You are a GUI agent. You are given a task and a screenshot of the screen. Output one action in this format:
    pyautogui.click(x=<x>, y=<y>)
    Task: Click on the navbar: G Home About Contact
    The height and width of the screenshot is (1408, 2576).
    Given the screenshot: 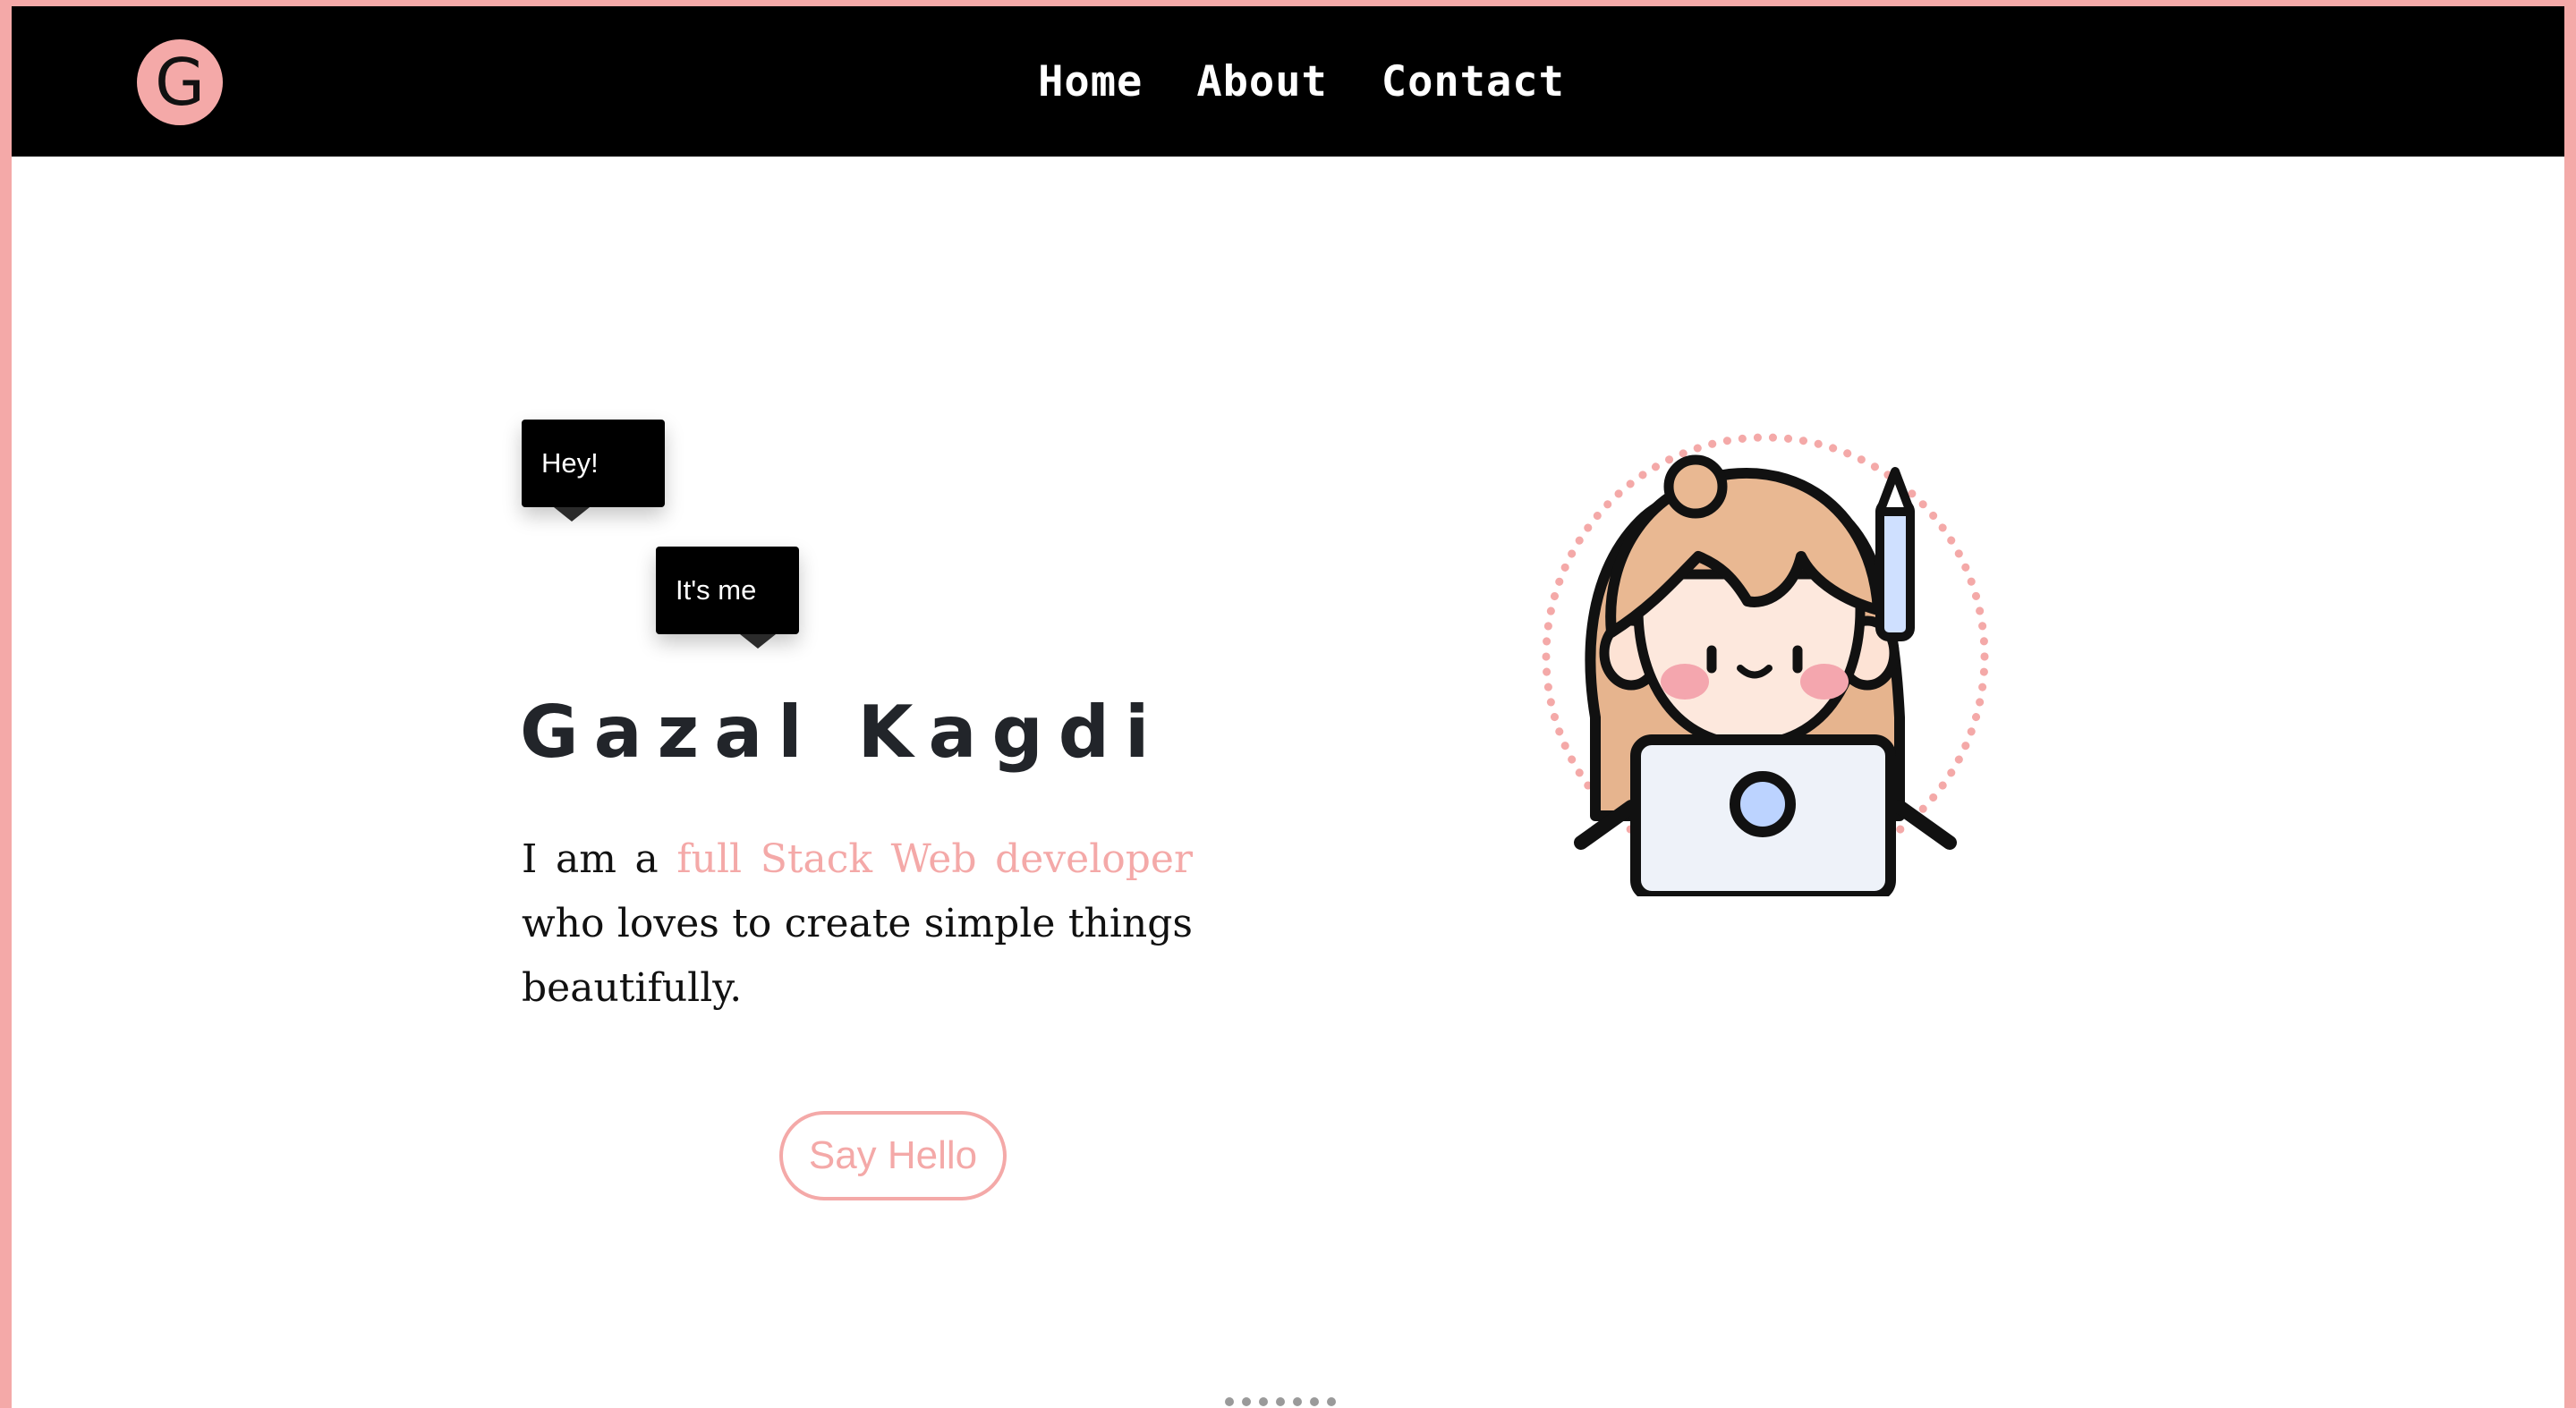 What is the action you would take?
    pyautogui.click(x=1288, y=82)
    